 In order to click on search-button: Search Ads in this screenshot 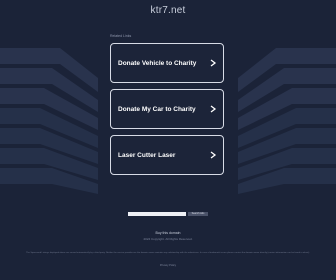, I will do `click(198, 214)`.